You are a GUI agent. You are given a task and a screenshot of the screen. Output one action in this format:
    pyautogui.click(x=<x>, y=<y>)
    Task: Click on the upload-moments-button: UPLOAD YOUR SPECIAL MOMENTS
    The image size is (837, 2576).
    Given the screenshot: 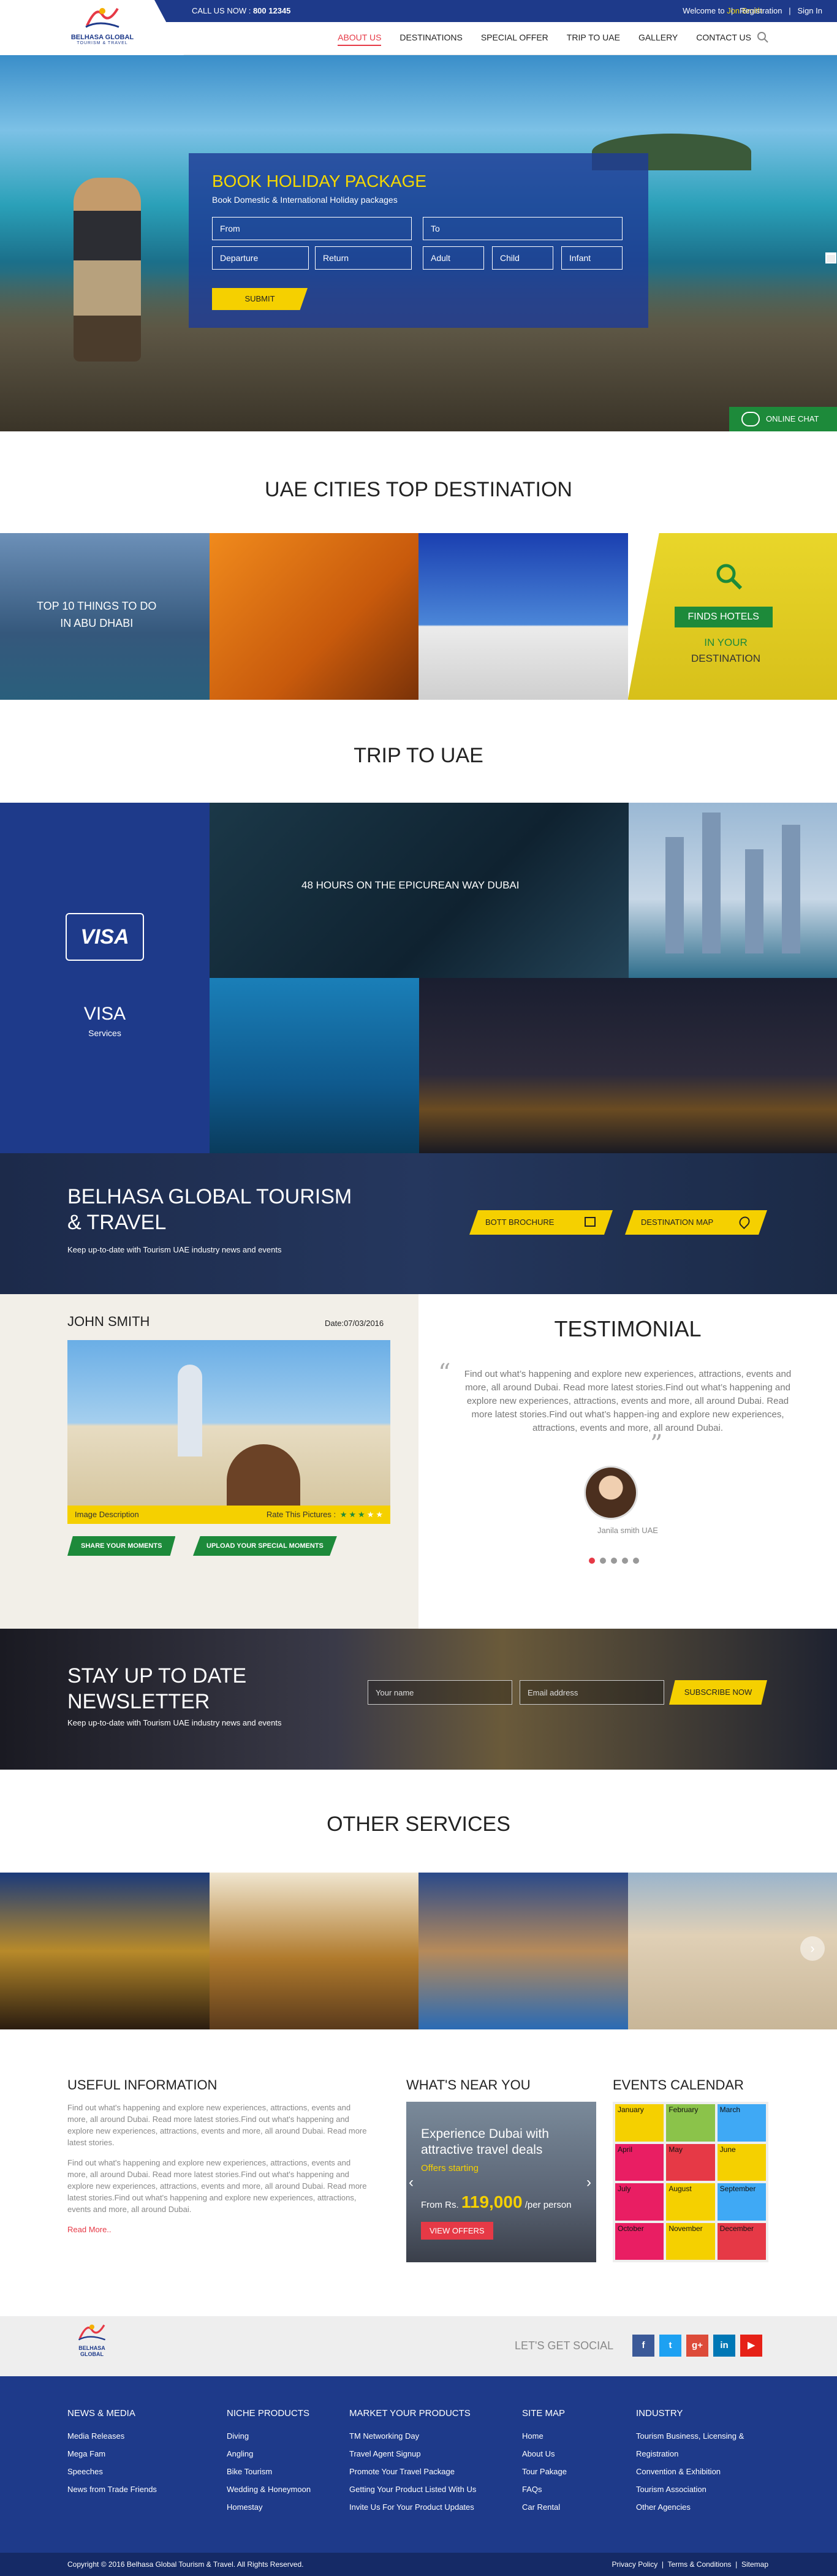 What is the action you would take?
    pyautogui.click(x=265, y=1546)
    